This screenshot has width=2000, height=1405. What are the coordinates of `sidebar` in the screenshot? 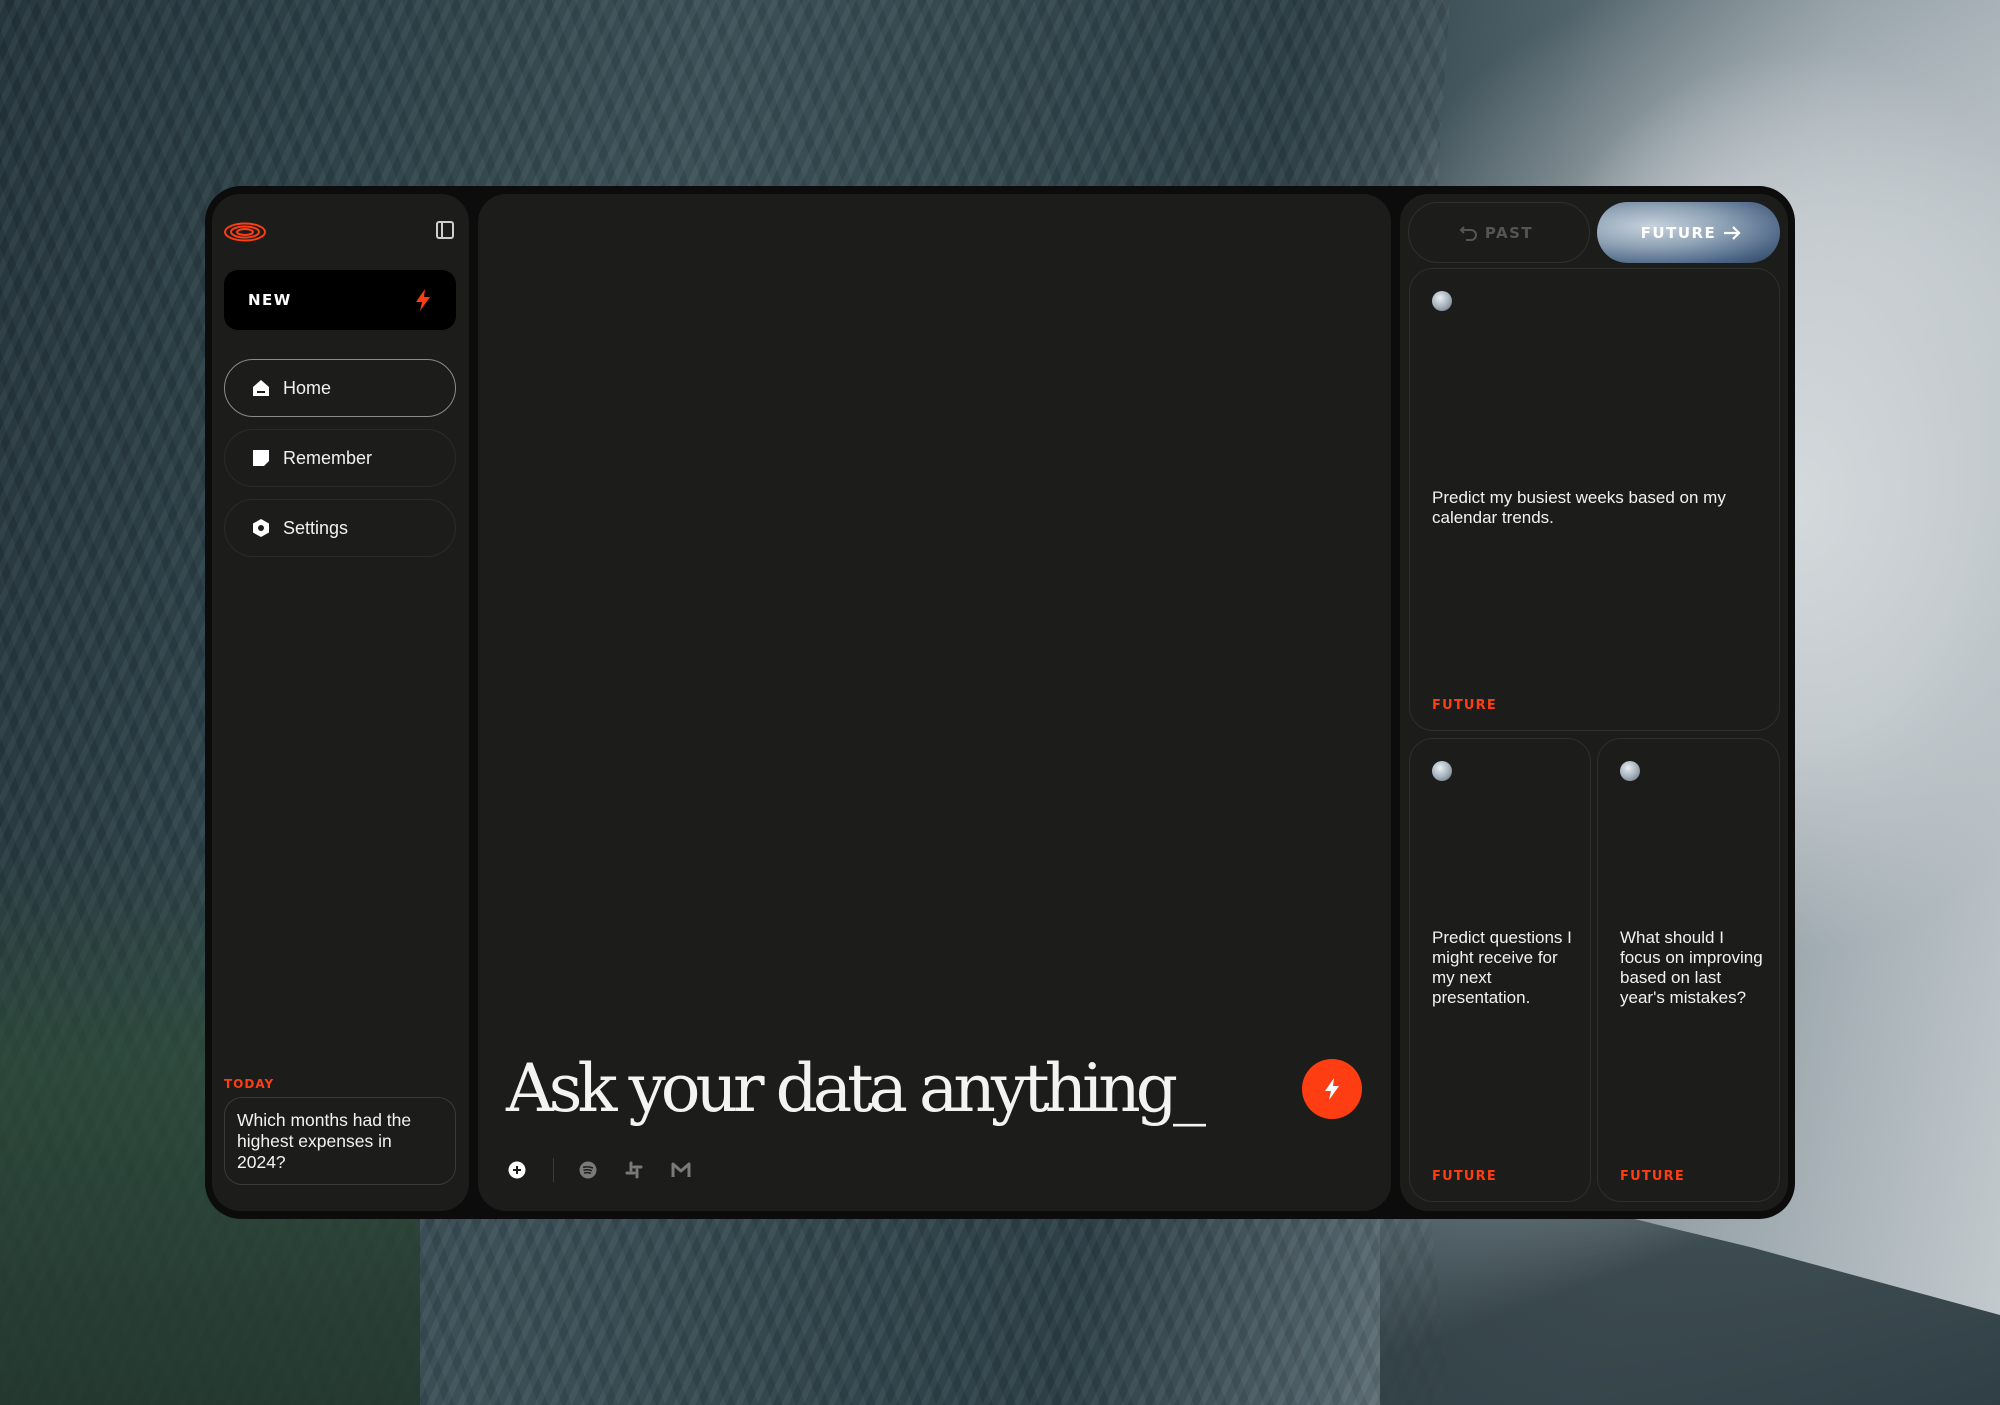 It's located at (340, 702).